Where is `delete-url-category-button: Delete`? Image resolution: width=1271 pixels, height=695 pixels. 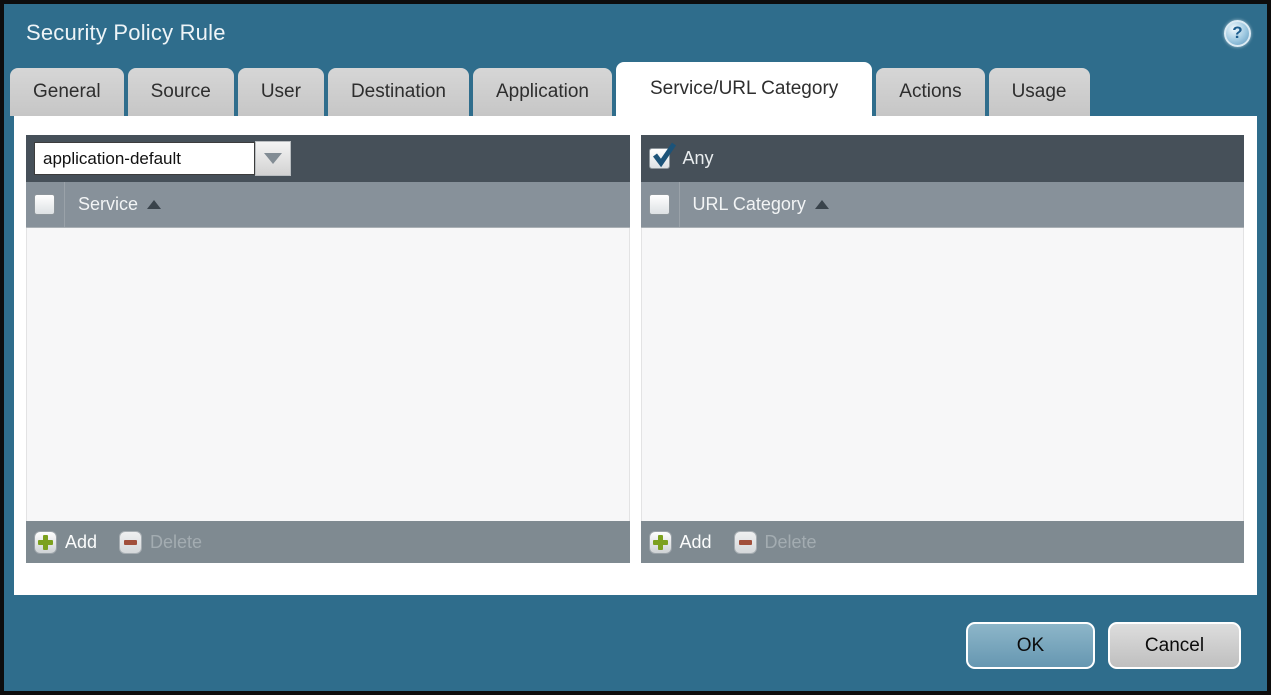
delete-url-category-button: Delete is located at coordinates (775, 542).